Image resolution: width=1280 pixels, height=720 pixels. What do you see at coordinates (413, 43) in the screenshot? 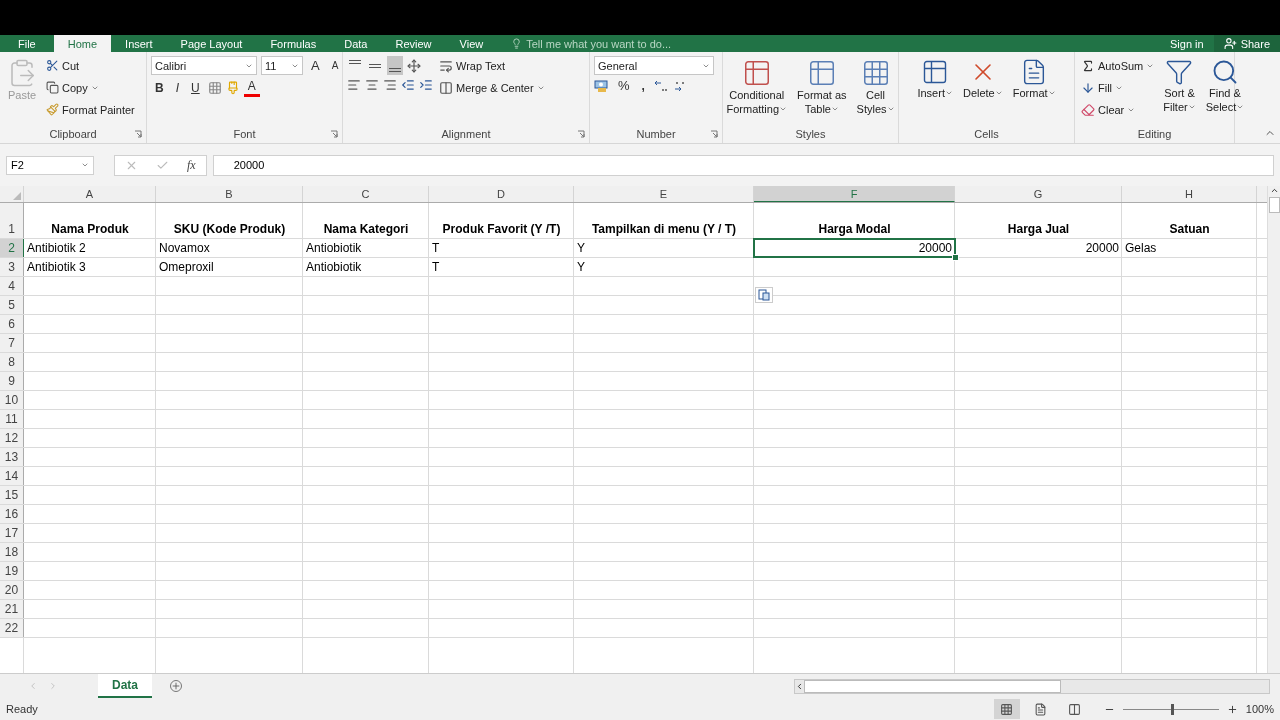
I see `ribbon-tab: Review` at bounding box center [413, 43].